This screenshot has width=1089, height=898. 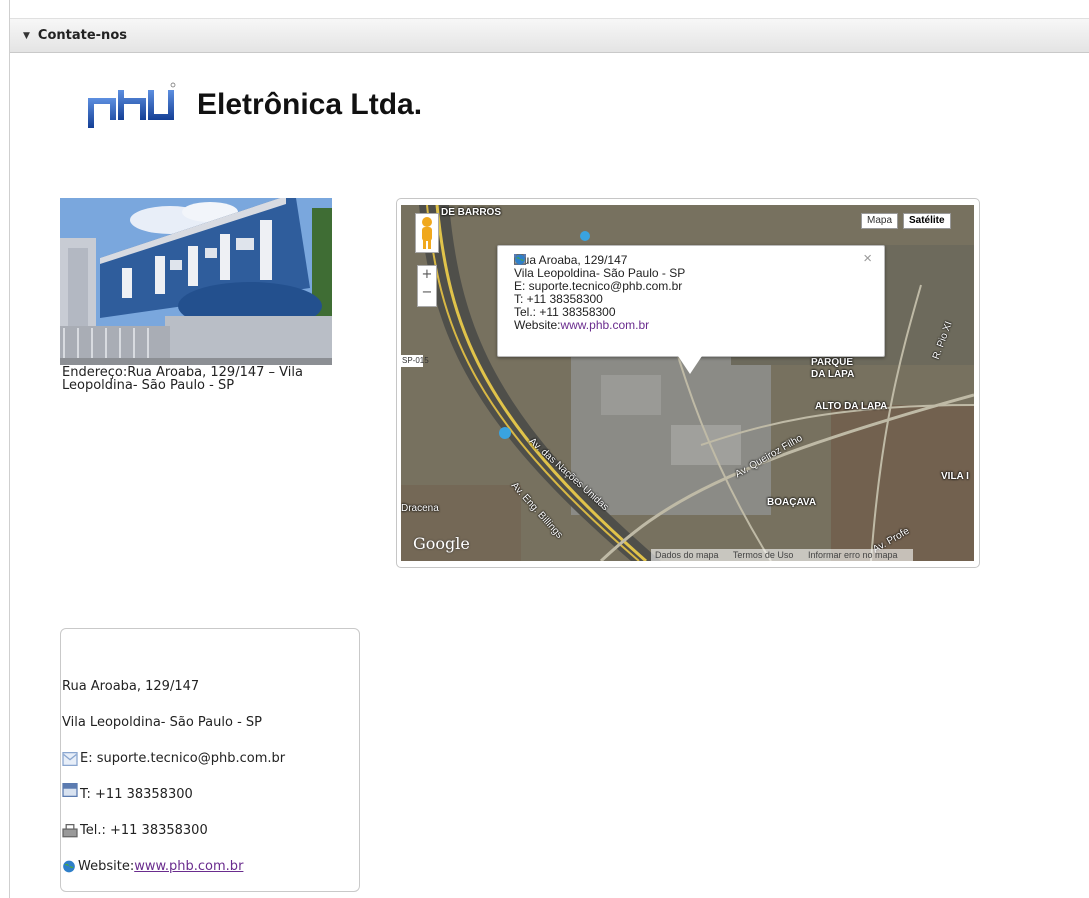 I want to click on zoom-in-button: +, so click(x=427, y=275).